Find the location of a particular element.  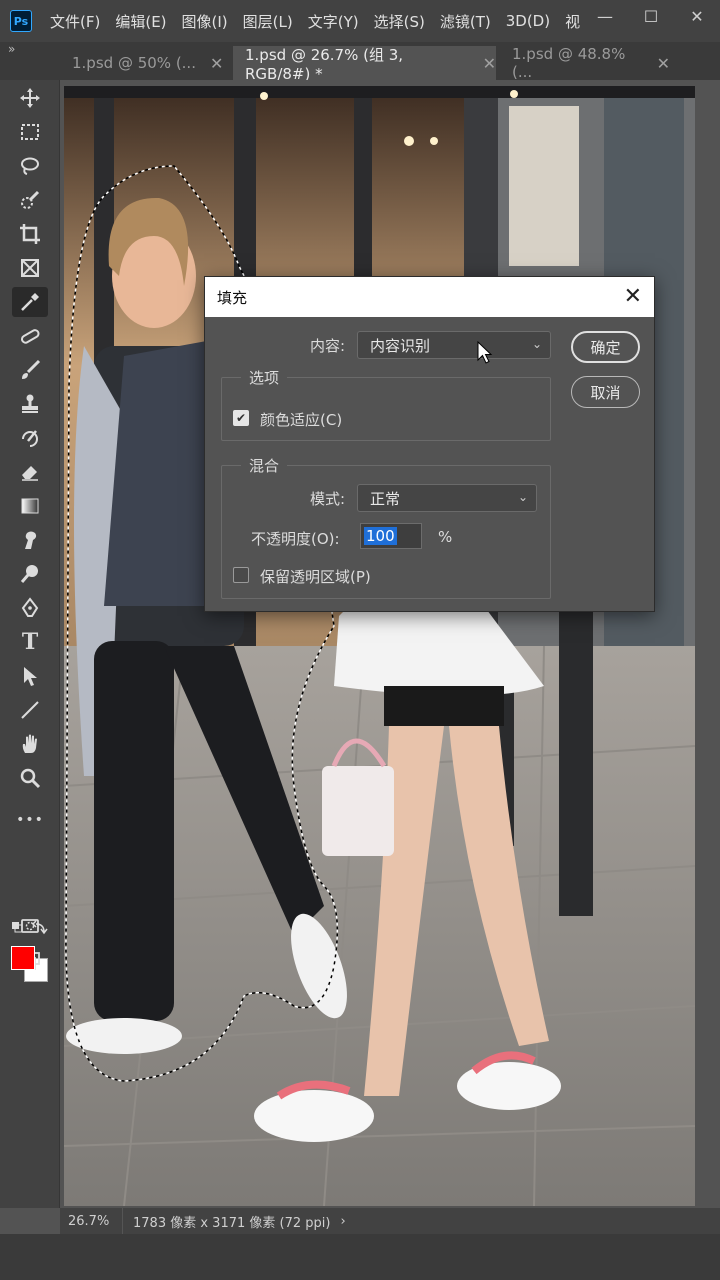

preserve-transparency-label: 保留透明区域(P) is located at coordinates (315, 576).